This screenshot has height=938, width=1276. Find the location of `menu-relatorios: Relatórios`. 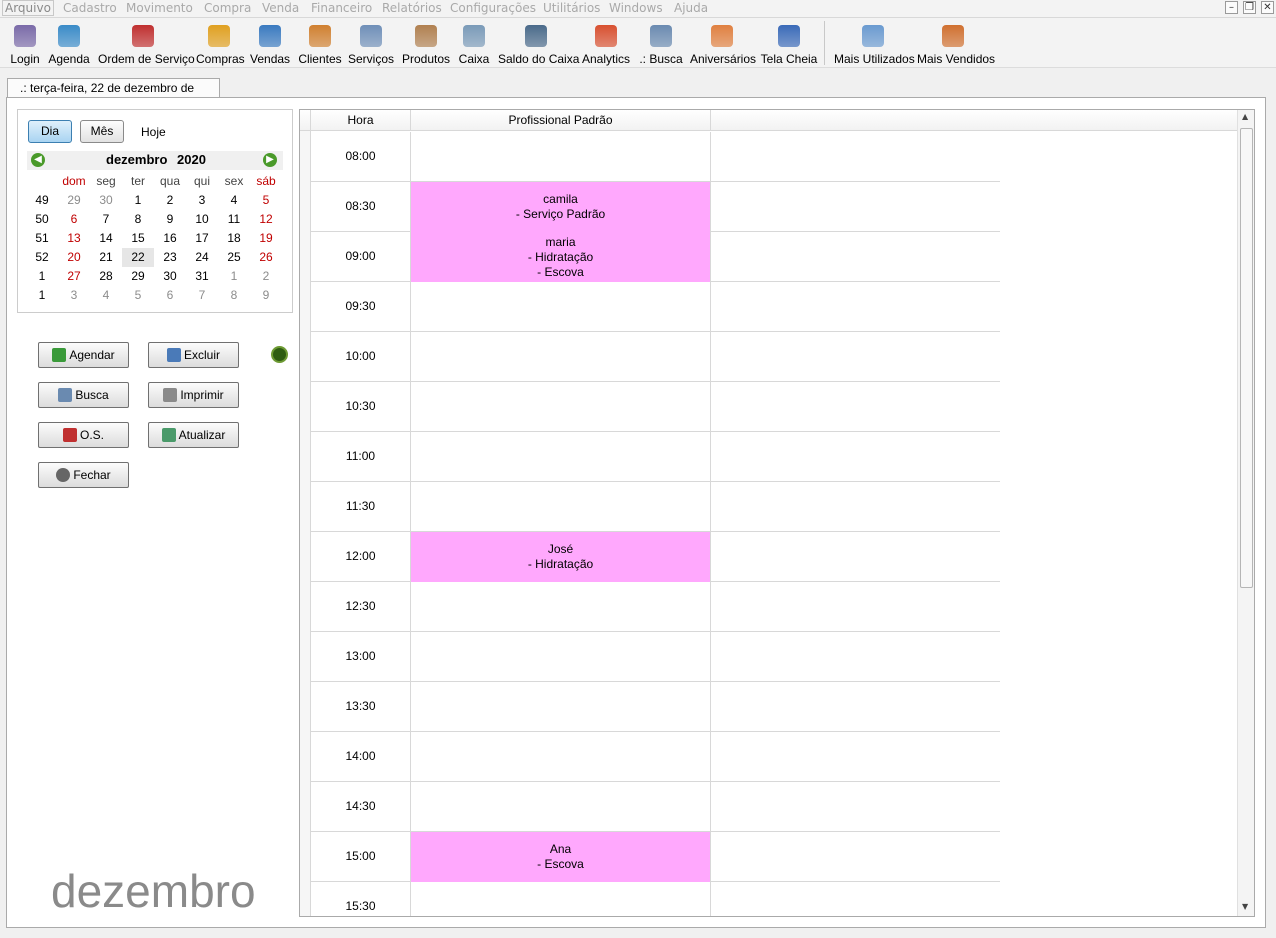

menu-relatorios: Relatórios is located at coordinates (412, 8).